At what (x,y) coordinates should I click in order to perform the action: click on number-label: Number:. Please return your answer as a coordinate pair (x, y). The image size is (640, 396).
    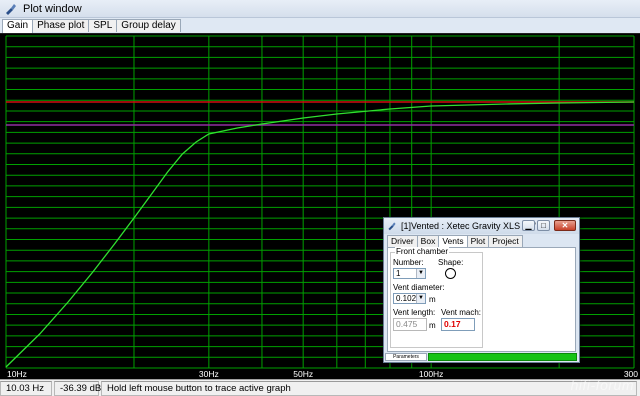
    Looking at the image, I should click on (408, 262).